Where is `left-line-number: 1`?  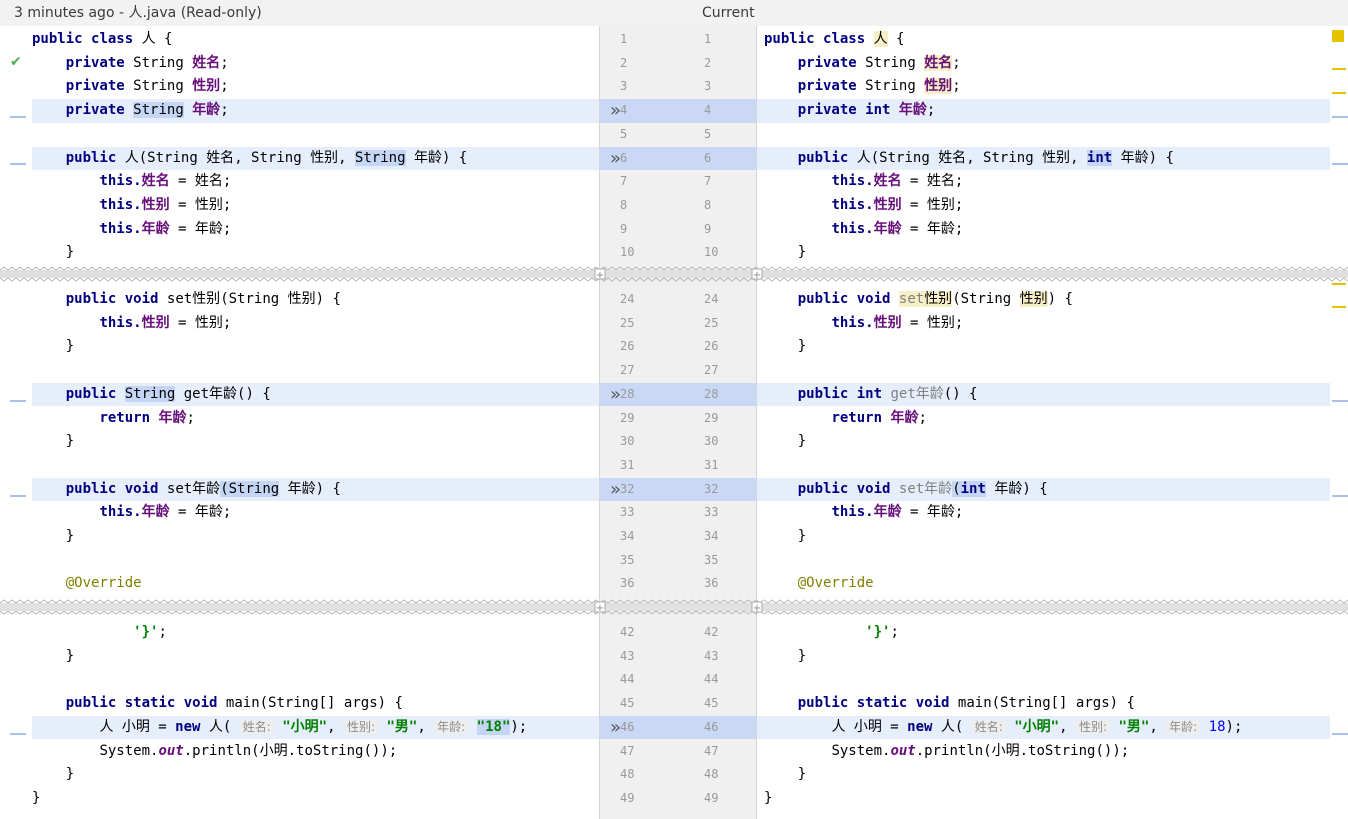 left-line-number: 1 is located at coordinates (624, 39).